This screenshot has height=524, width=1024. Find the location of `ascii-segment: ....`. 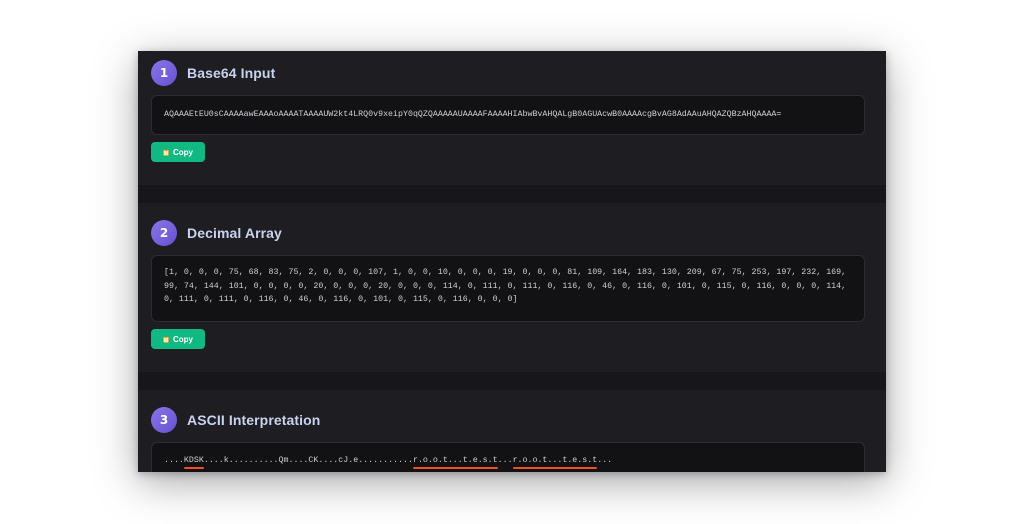

ascii-segment: .... is located at coordinates (174, 460).